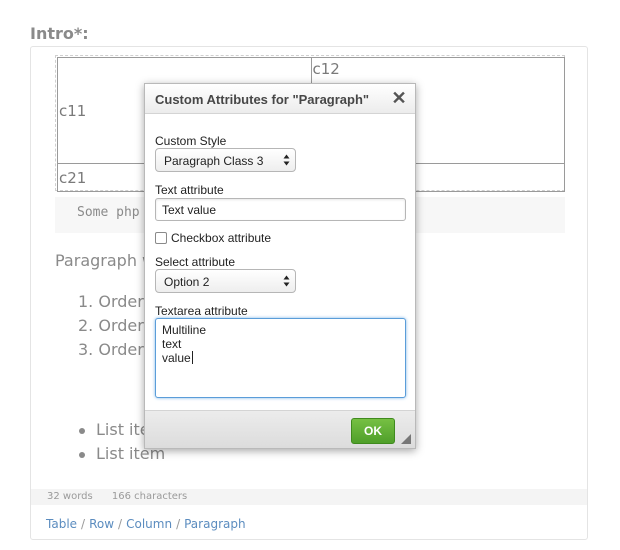  What do you see at coordinates (172, 344) in the screenshot?
I see `textarea-line: text` at bounding box center [172, 344].